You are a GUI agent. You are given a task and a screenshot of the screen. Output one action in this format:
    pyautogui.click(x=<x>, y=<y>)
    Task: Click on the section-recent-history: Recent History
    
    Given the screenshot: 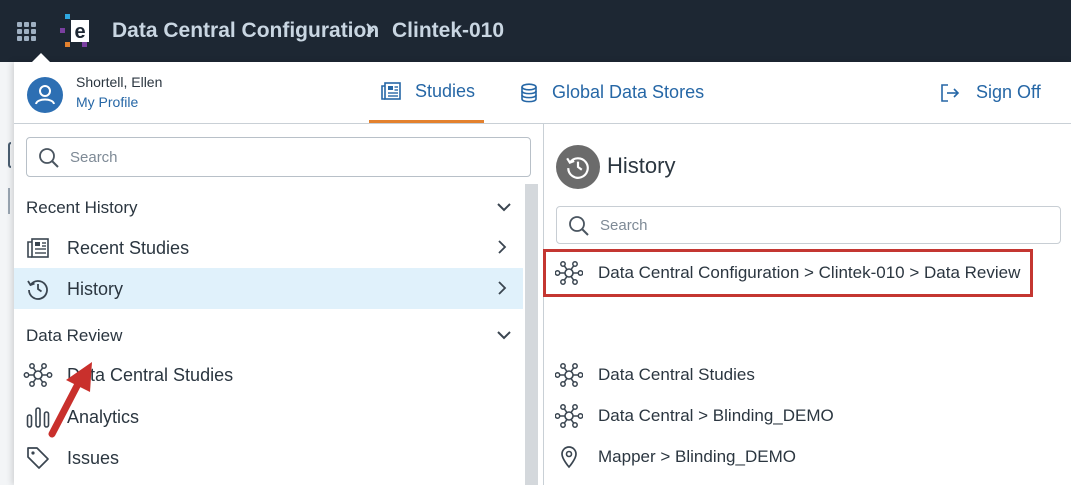 What is the action you would take?
    pyautogui.click(x=269, y=207)
    